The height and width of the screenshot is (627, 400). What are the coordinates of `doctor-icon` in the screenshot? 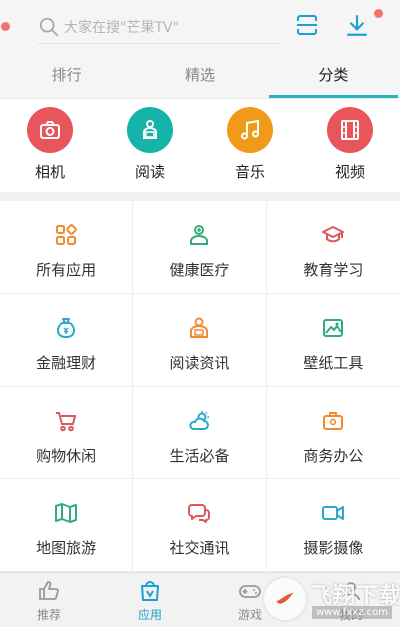 It's located at (199, 235).